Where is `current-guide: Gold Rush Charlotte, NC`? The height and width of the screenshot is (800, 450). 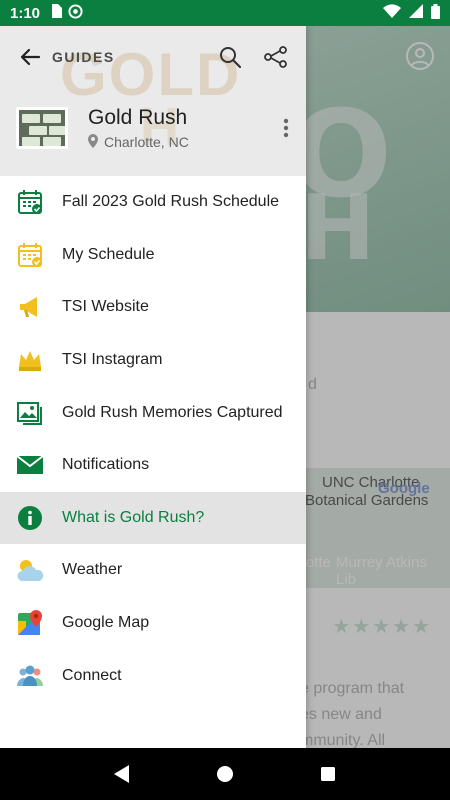
current-guide: Gold Rush Charlotte, NC is located at coordinates (157, 128).